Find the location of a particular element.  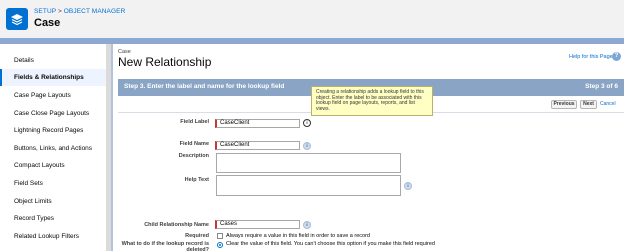

field-name-input: CaseClient is located at coordinates (257, 145).